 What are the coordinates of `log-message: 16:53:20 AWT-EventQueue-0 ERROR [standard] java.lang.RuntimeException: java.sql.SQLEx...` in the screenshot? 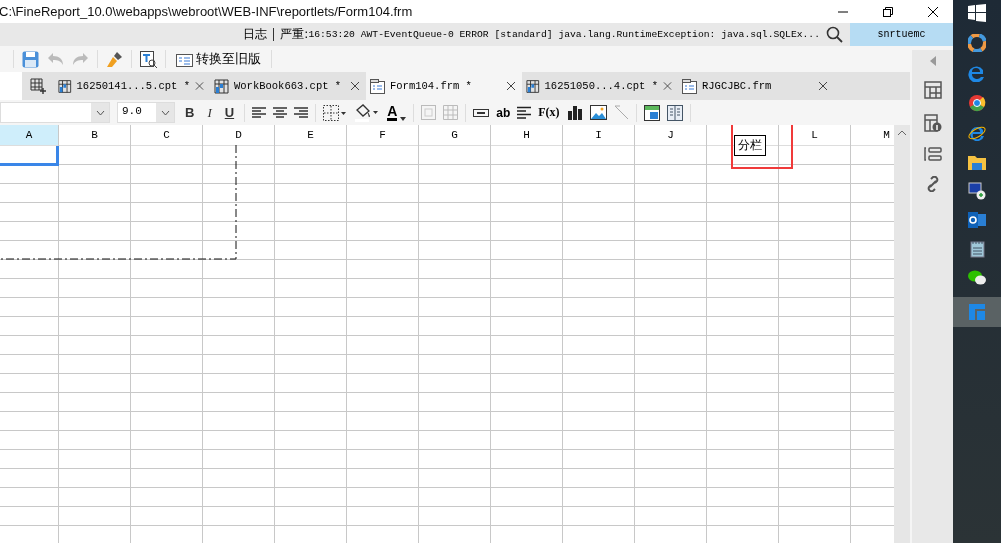 It's located at (564, 34).